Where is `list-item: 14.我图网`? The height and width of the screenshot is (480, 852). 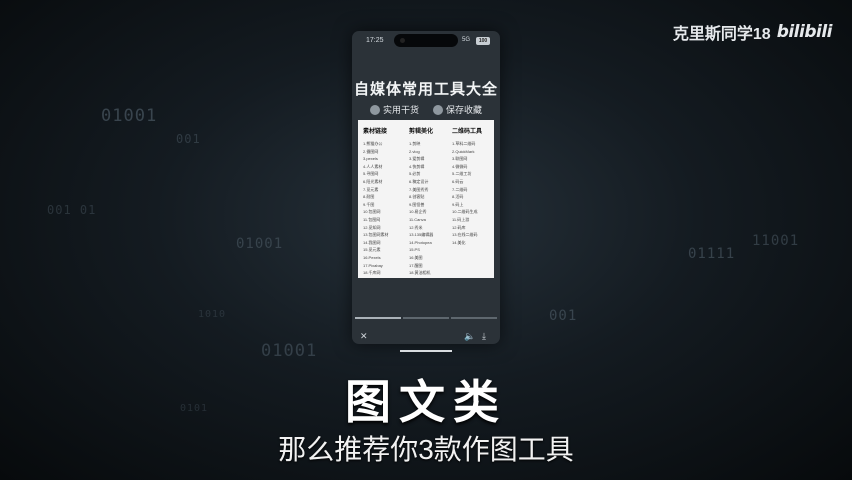
list-item: 14.我图网 is located at coordinates (372, 242).